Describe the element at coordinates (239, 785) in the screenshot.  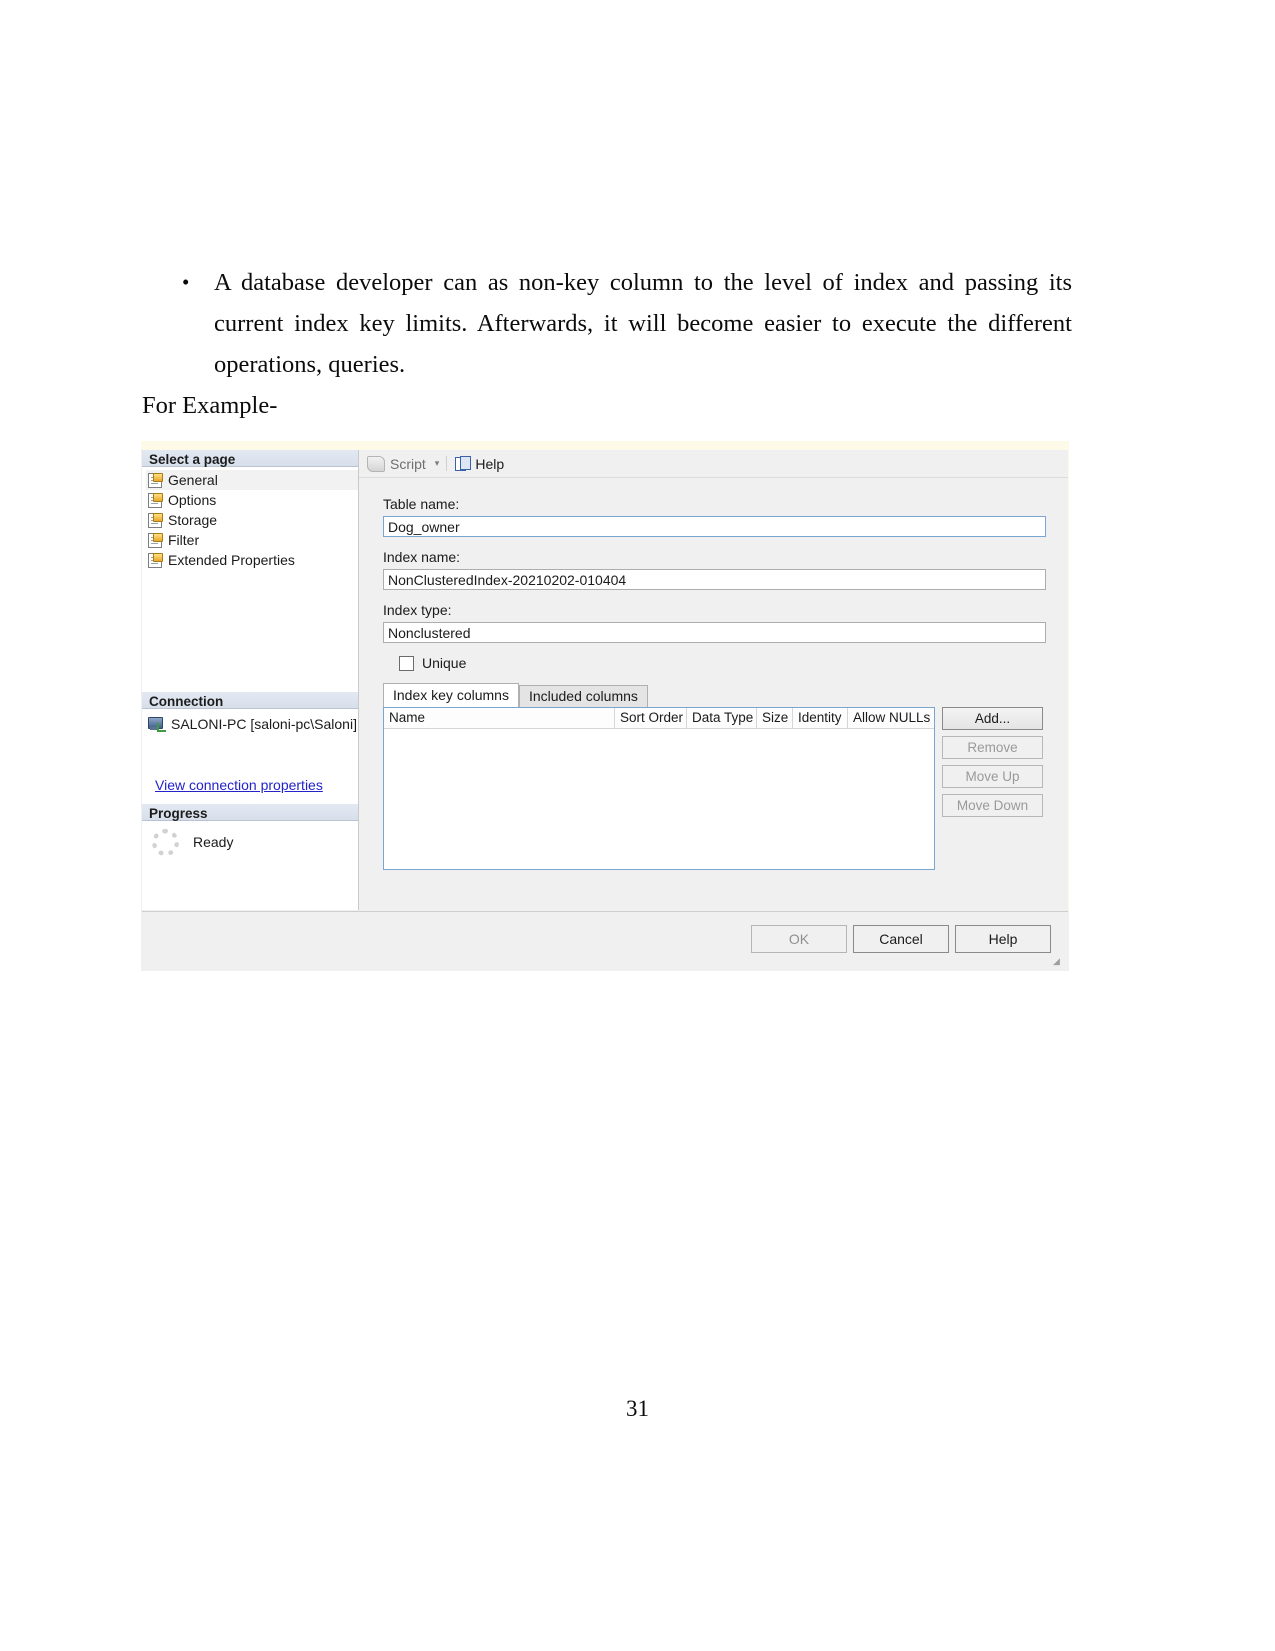
I see `view-connection-properties-link: View connection properties` at that location.